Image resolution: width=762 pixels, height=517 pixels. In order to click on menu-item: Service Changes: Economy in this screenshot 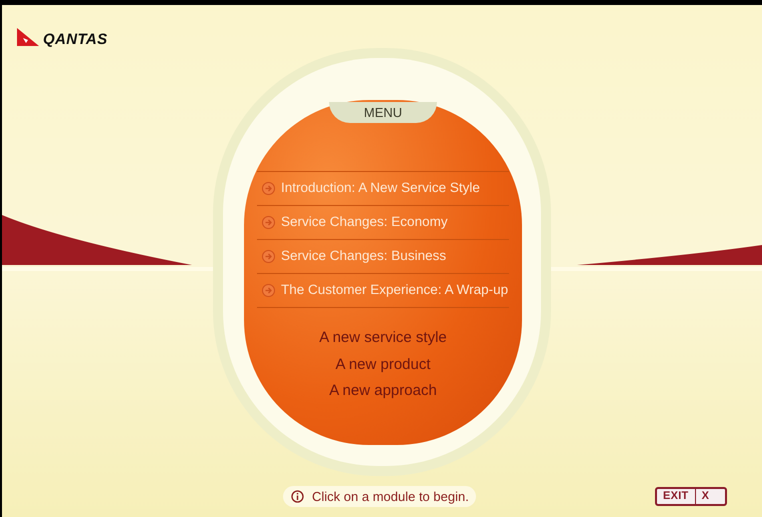, I will do `click(383, 223)`.